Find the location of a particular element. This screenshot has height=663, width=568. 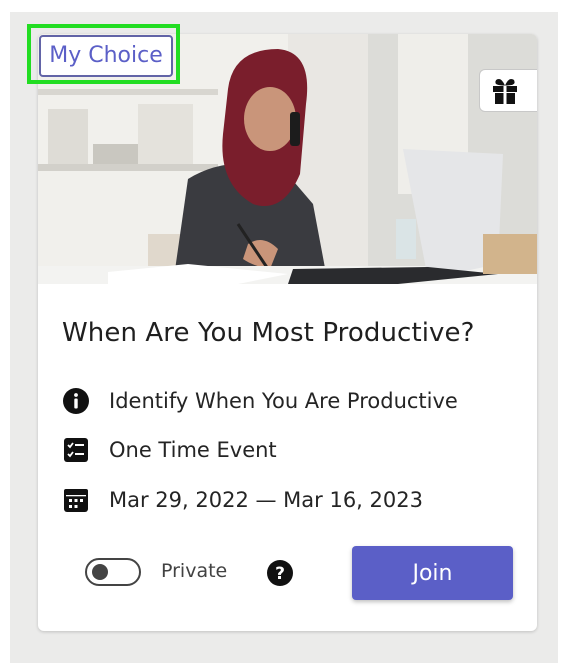

date-range-row: Mar 29, 2022 — Mar 16, 2023 is located at coordinates (242, 500).